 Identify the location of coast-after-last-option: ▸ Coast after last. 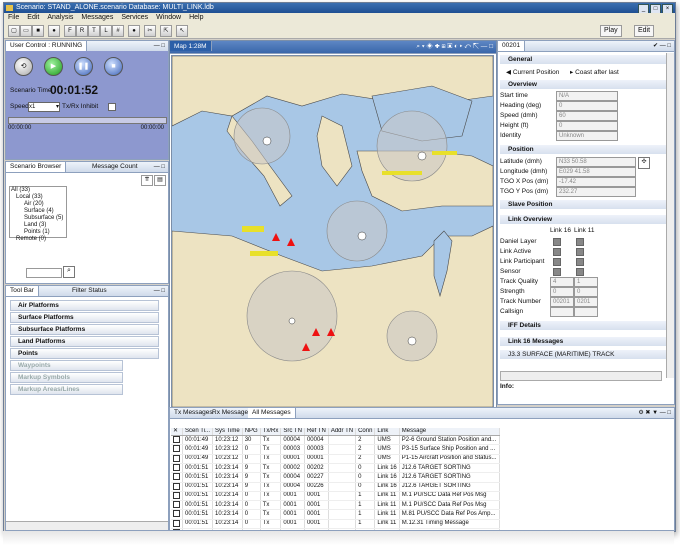
(594, 72).